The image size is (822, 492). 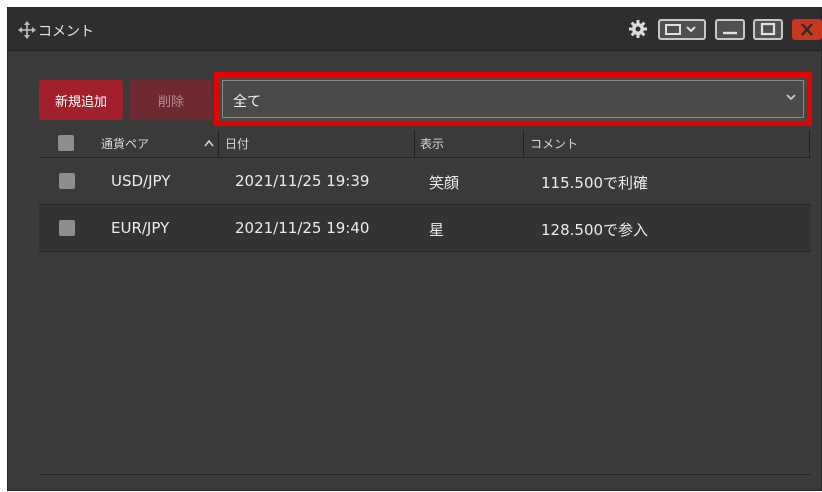 I want to click on cell-display: 笑顔, so click(x=444, y=183).